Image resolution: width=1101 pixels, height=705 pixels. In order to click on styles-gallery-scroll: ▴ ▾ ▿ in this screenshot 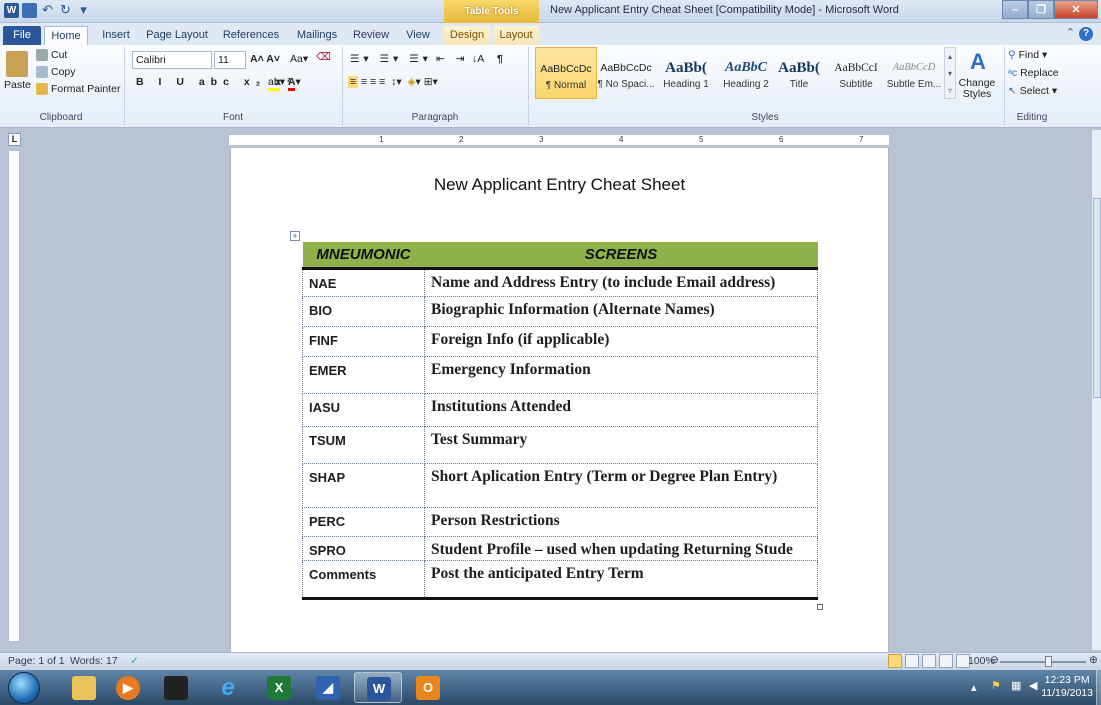, I will do `click(950, 73)`.